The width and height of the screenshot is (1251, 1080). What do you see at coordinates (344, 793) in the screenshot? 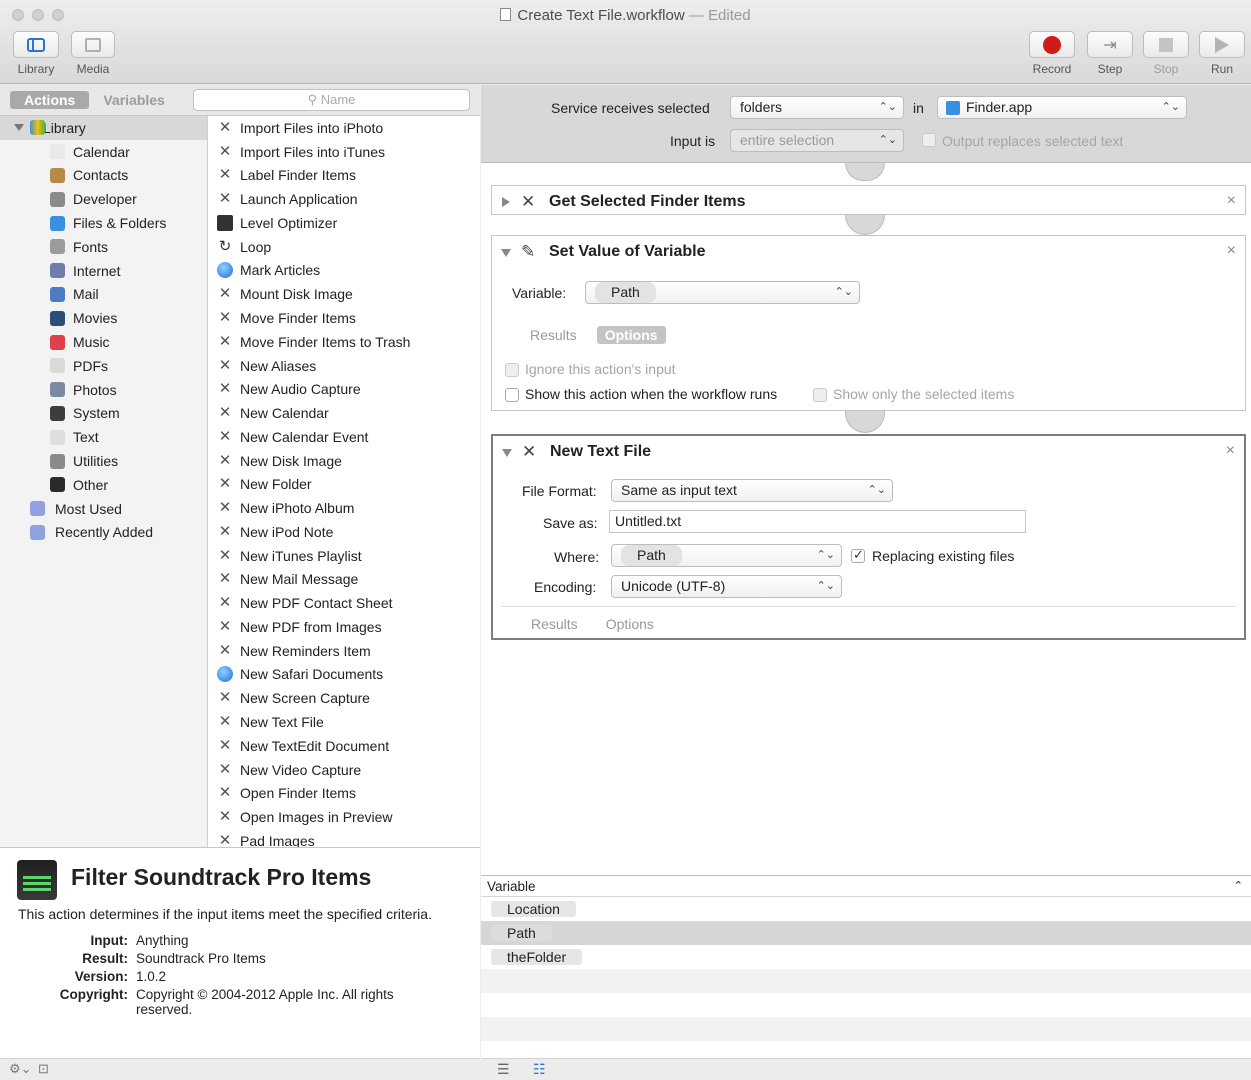
I see `action-item: ✕ Open Finder Items` at bounding box center [344, 793].